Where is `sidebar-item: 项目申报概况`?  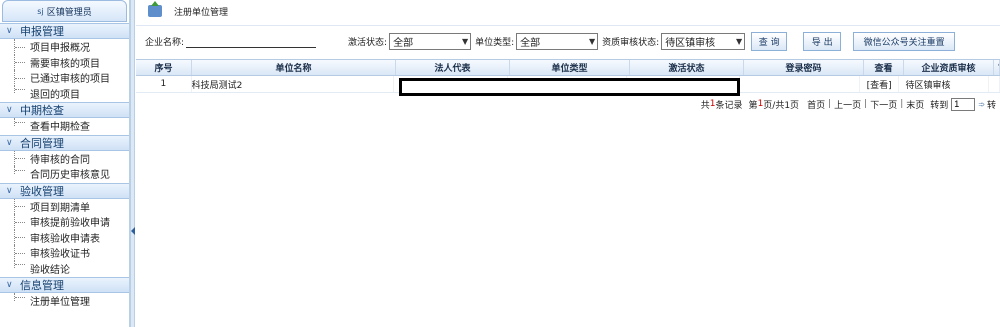 sidebar-item: 项目申报概况 is located at coordinates (64, 47).